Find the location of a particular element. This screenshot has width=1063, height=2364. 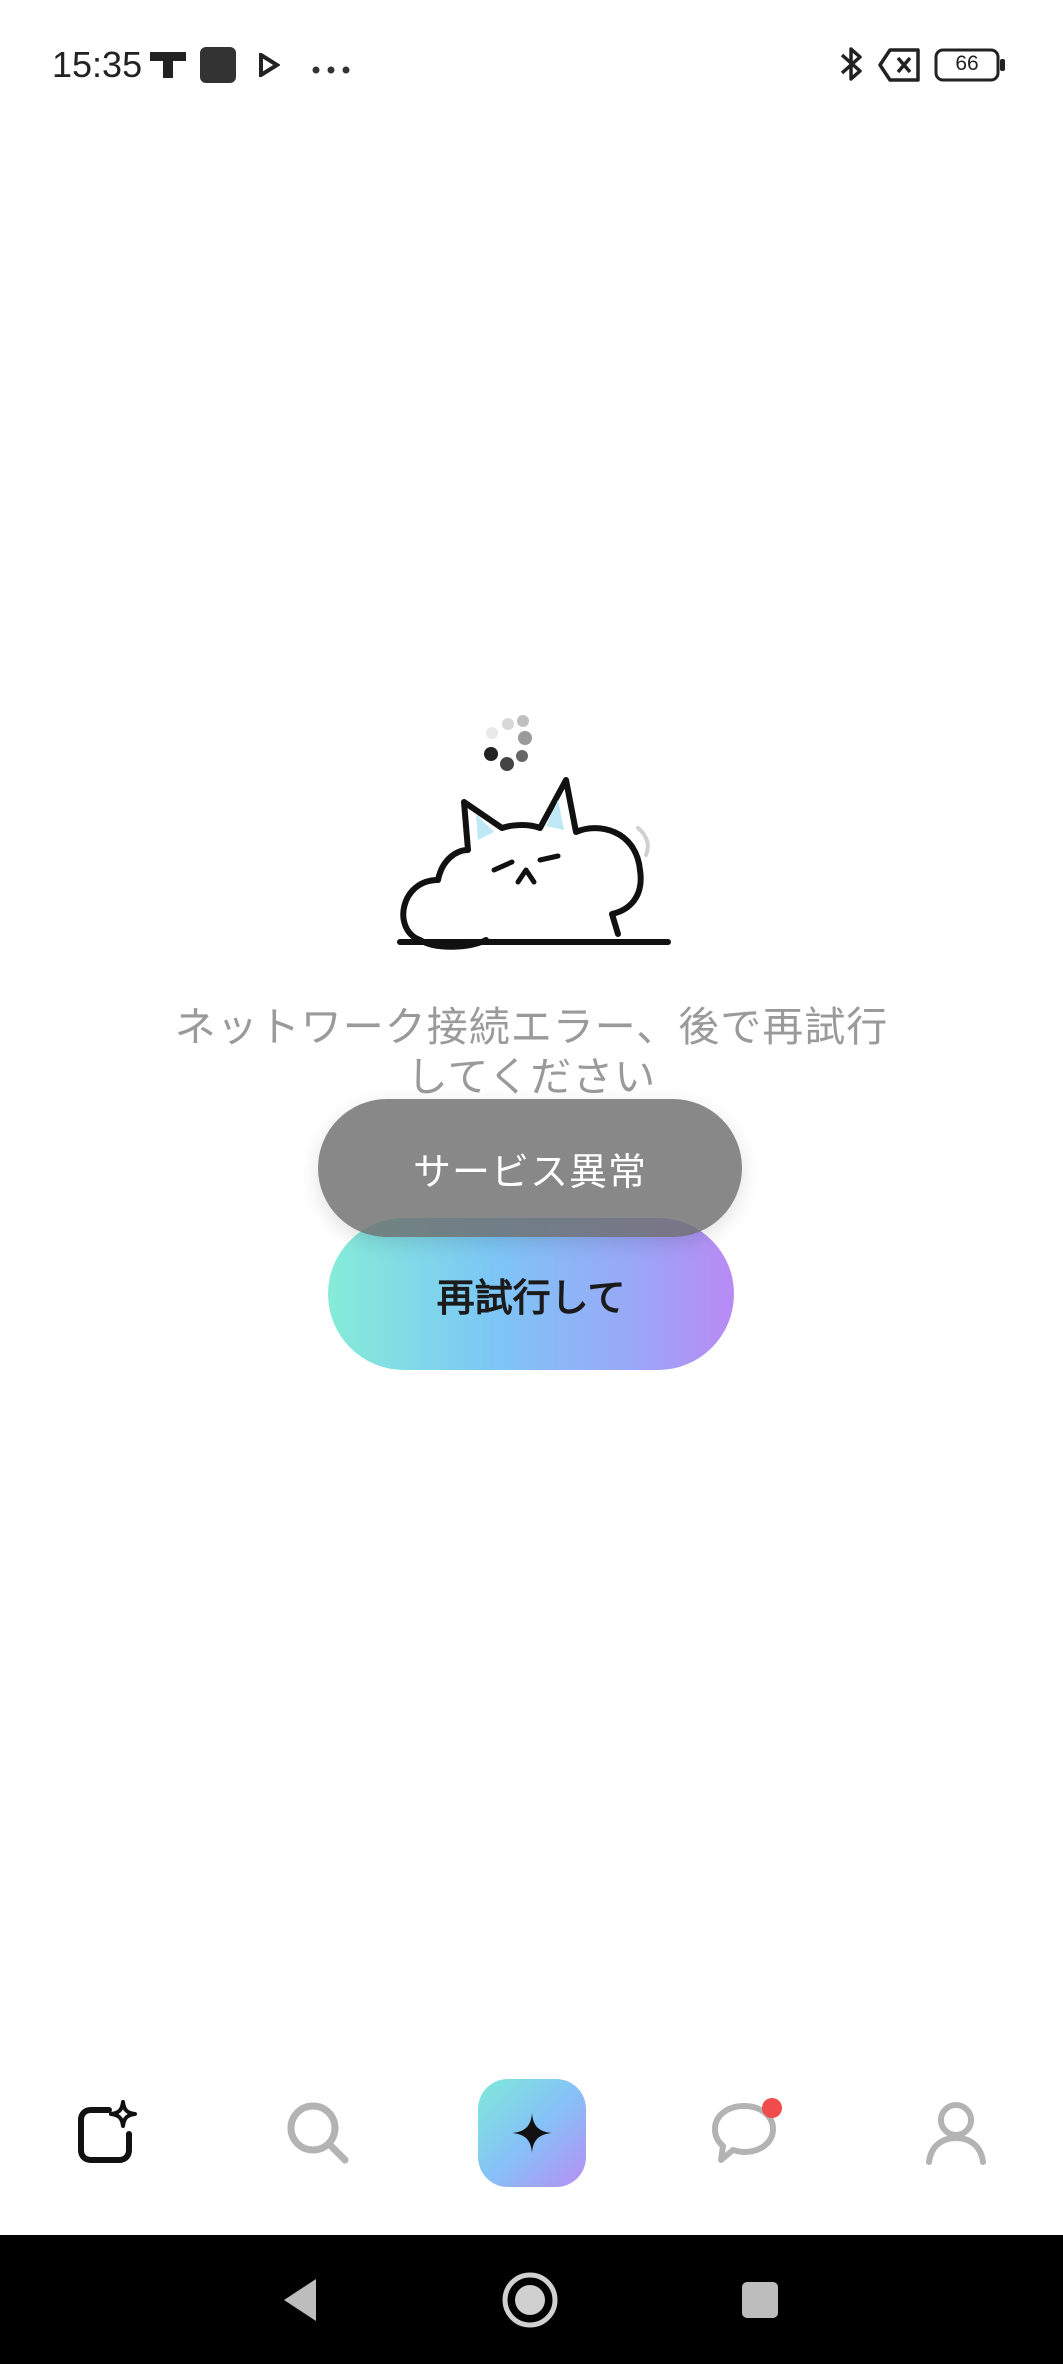

ai-button is located at coordinates (532, 2132).